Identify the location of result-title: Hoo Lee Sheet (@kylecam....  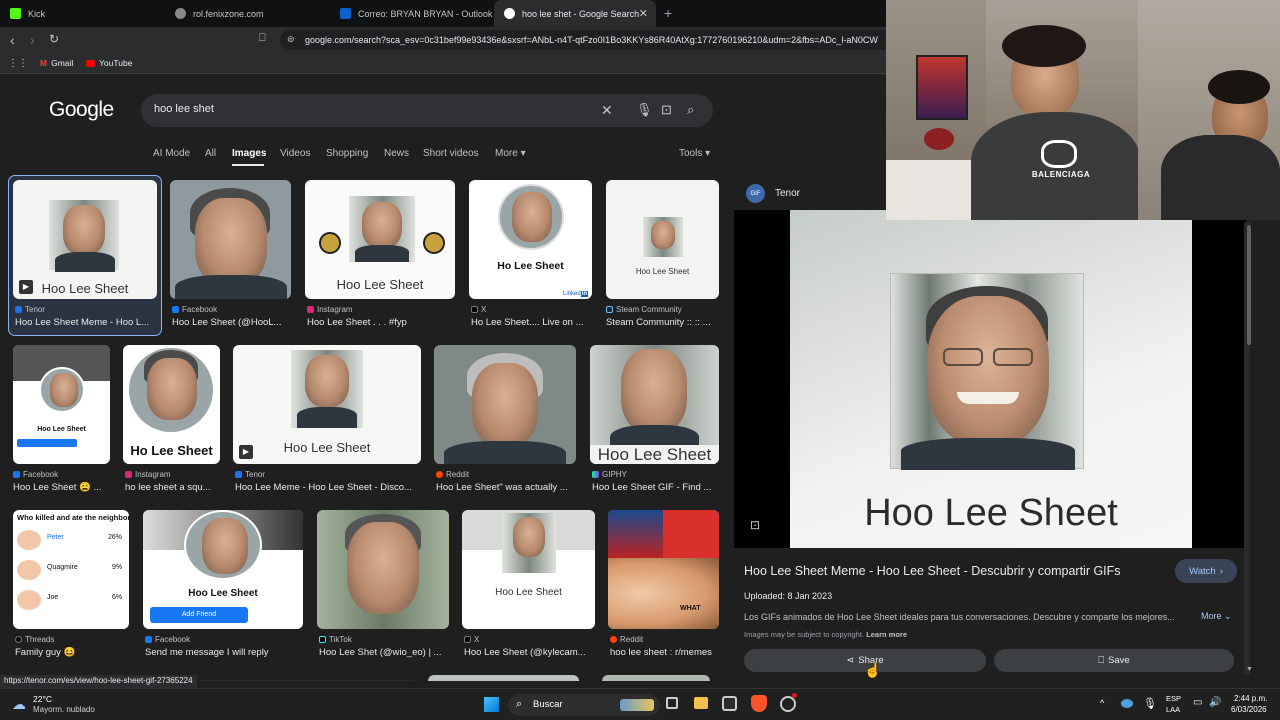
(530, 652).